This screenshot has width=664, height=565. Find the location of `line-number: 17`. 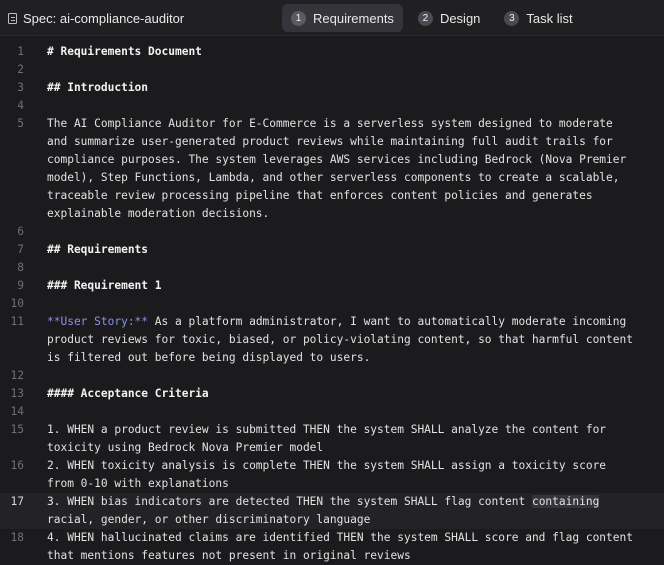

line-number: 17 is located at coordinates (17, 501).